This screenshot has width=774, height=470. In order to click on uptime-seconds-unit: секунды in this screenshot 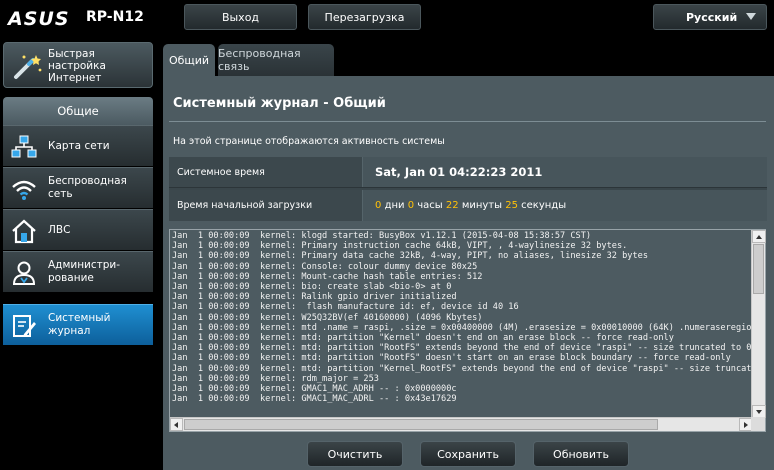, I will do `click(544, 205)`.